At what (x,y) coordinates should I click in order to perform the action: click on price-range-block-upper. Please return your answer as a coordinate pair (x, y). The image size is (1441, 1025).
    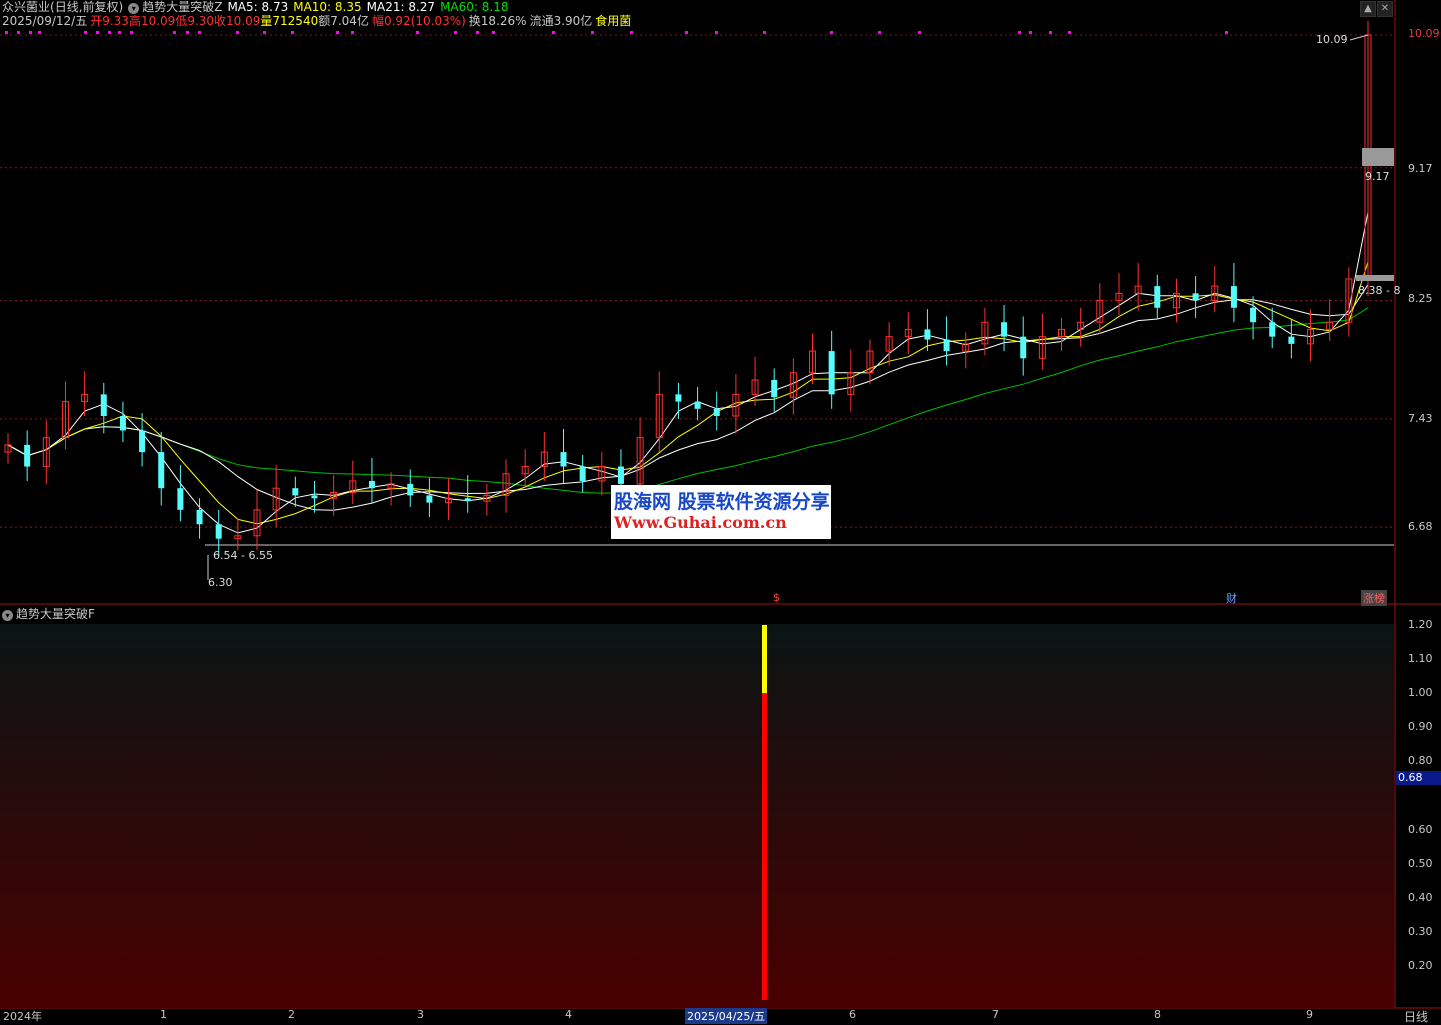
    Looking at the image, I should click on (1378, 157).